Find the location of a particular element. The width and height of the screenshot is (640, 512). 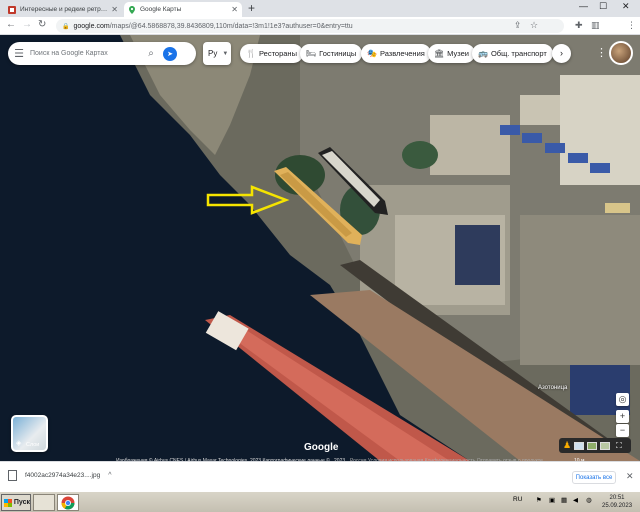

hamburger-menu-icon: ☰ is located at coordinates (19, 53).